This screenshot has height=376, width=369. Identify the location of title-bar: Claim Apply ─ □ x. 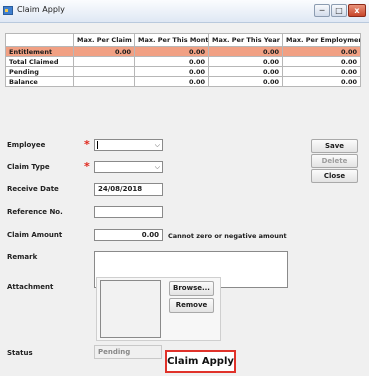
(184, 11).